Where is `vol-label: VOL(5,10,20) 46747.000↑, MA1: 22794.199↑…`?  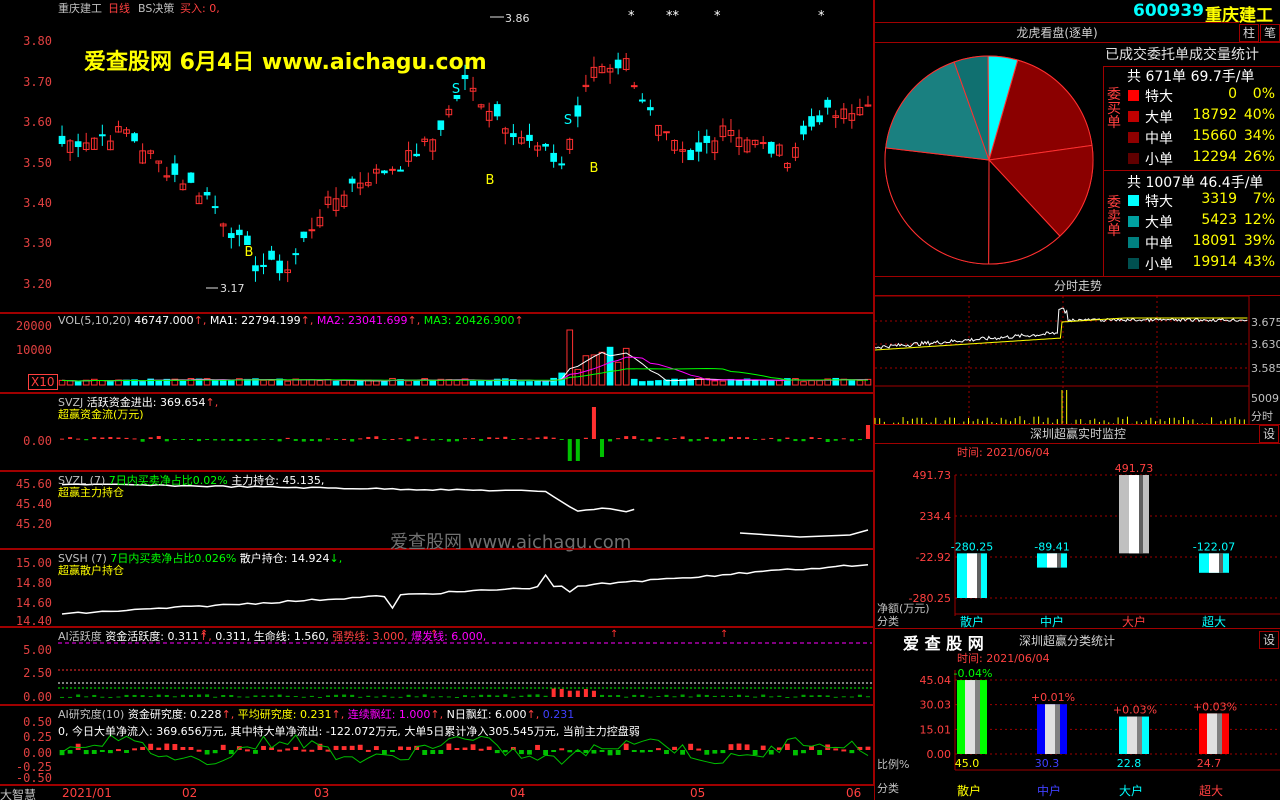
vol-label: VOL(5,10,20) 46747.000↑, MA1: 22794.199↑… is located at coordinates (291, 320).